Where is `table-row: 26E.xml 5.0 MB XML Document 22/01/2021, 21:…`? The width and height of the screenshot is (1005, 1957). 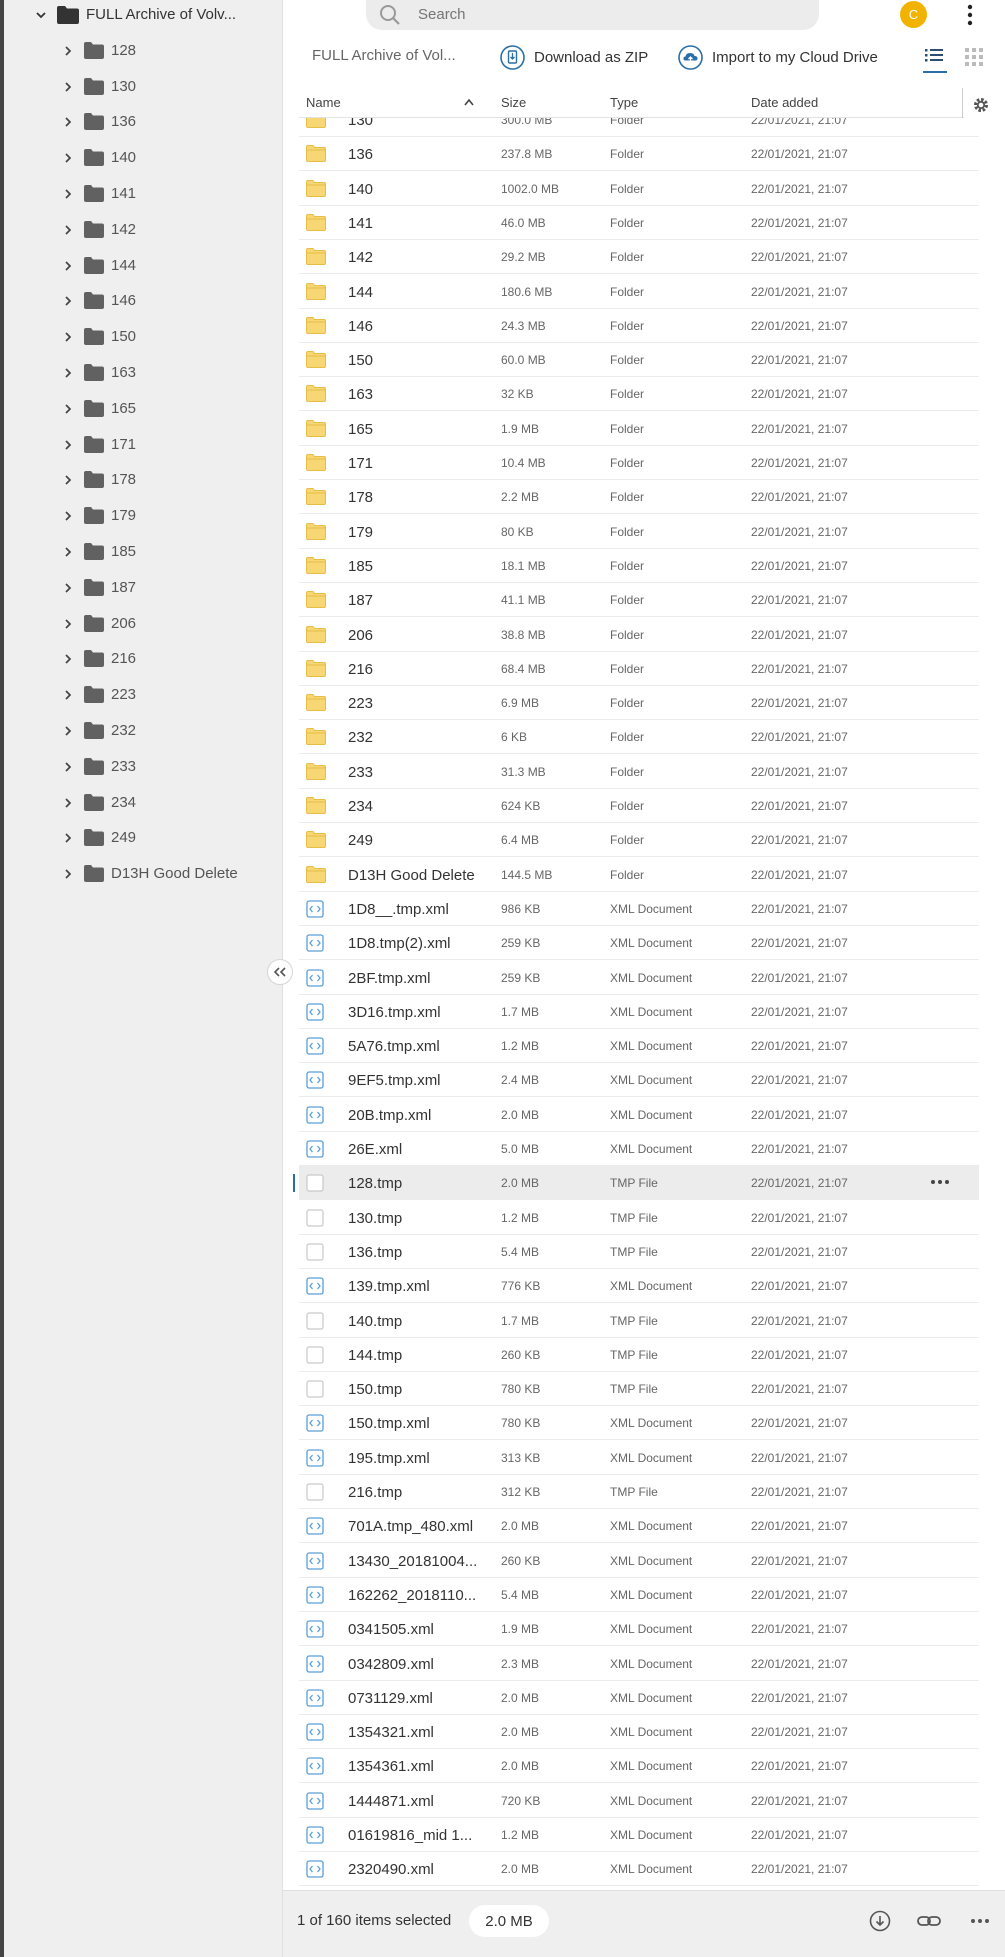
table-row: 26E.xml 5.0 MB XML Document 22/01/2021, 21:… is located at coordinates (639, 1149).